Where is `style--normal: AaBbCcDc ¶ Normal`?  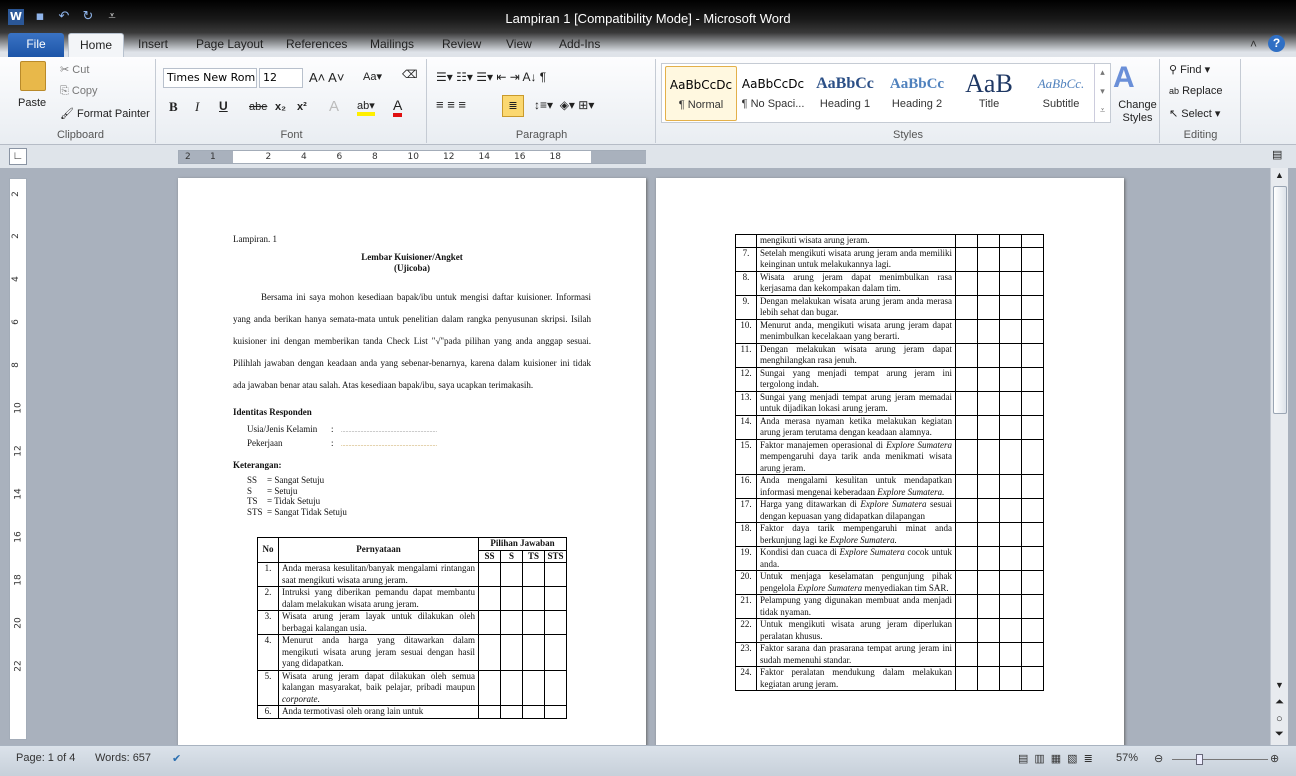 style--normal: AaBbCcDc ¶ Normal is located at coordinates (701, 93).